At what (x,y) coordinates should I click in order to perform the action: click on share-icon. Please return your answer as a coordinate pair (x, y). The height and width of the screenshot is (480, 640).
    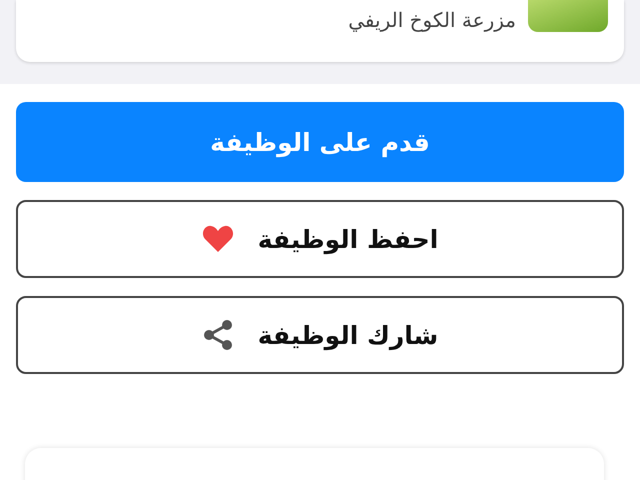
    Looking at the image, I should click on (218, 335).